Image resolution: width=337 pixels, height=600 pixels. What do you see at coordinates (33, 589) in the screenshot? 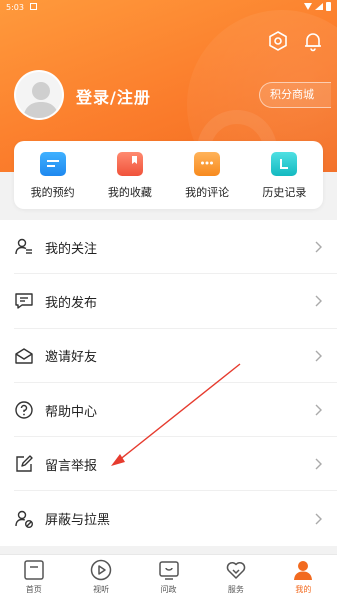
I see `tab-label: 首页` at bounding box center [33, 589].